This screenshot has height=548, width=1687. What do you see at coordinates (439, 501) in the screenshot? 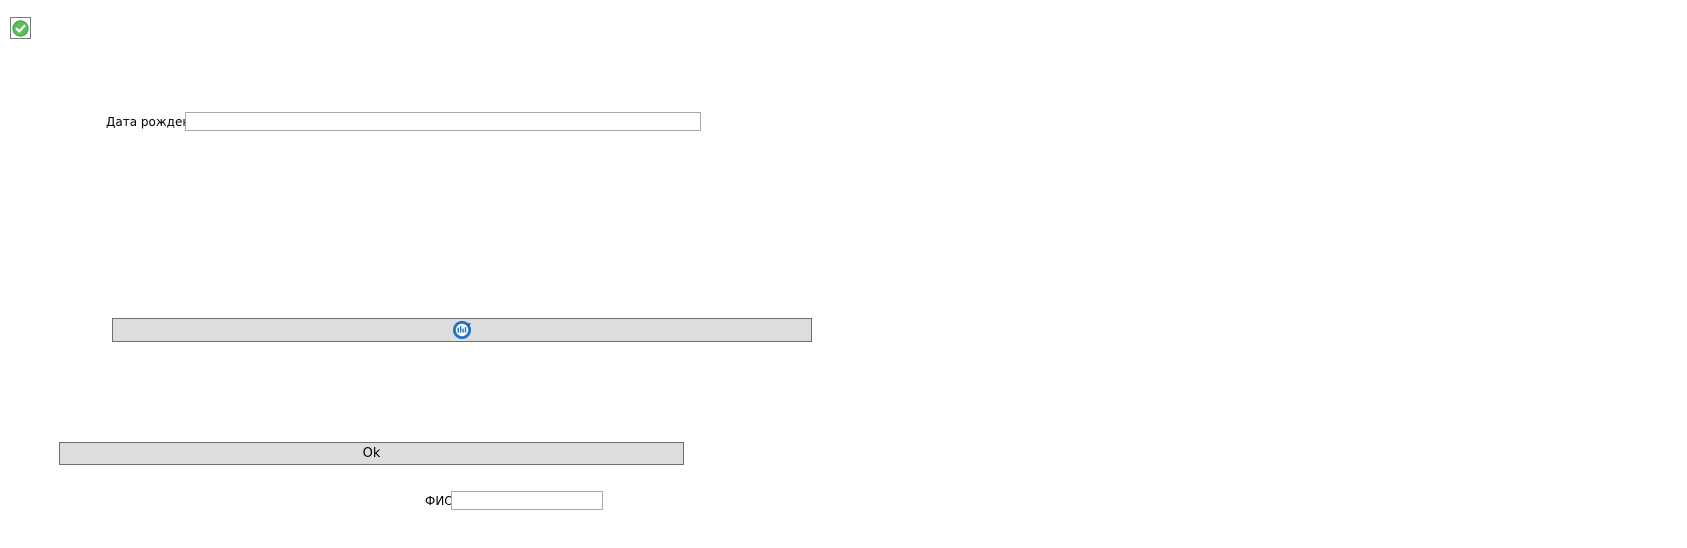
I see `full-name-label: ФИО` at bounding box center [439, 501].